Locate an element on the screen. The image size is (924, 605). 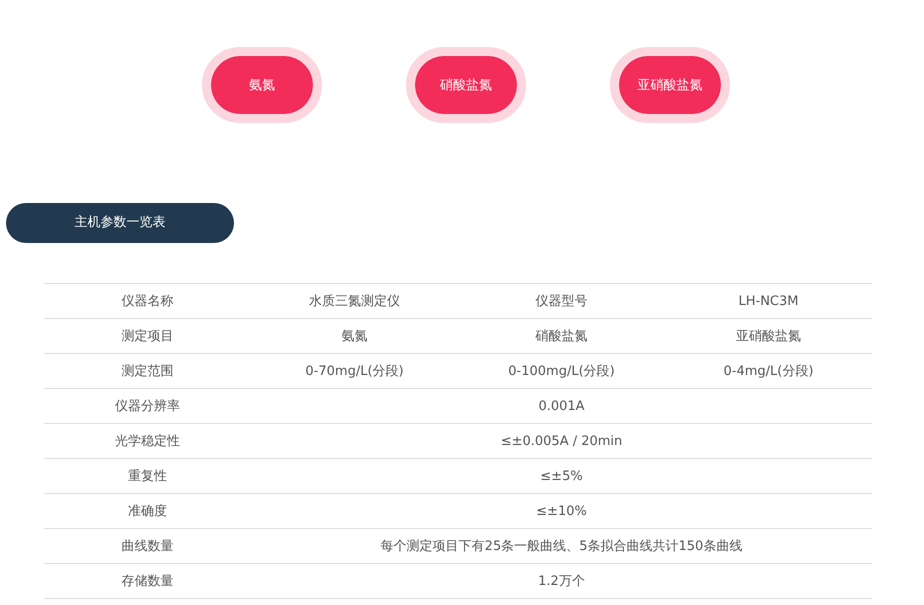
table-cell: 亚硝酸盐氮 is located at coordinates (768, 336).